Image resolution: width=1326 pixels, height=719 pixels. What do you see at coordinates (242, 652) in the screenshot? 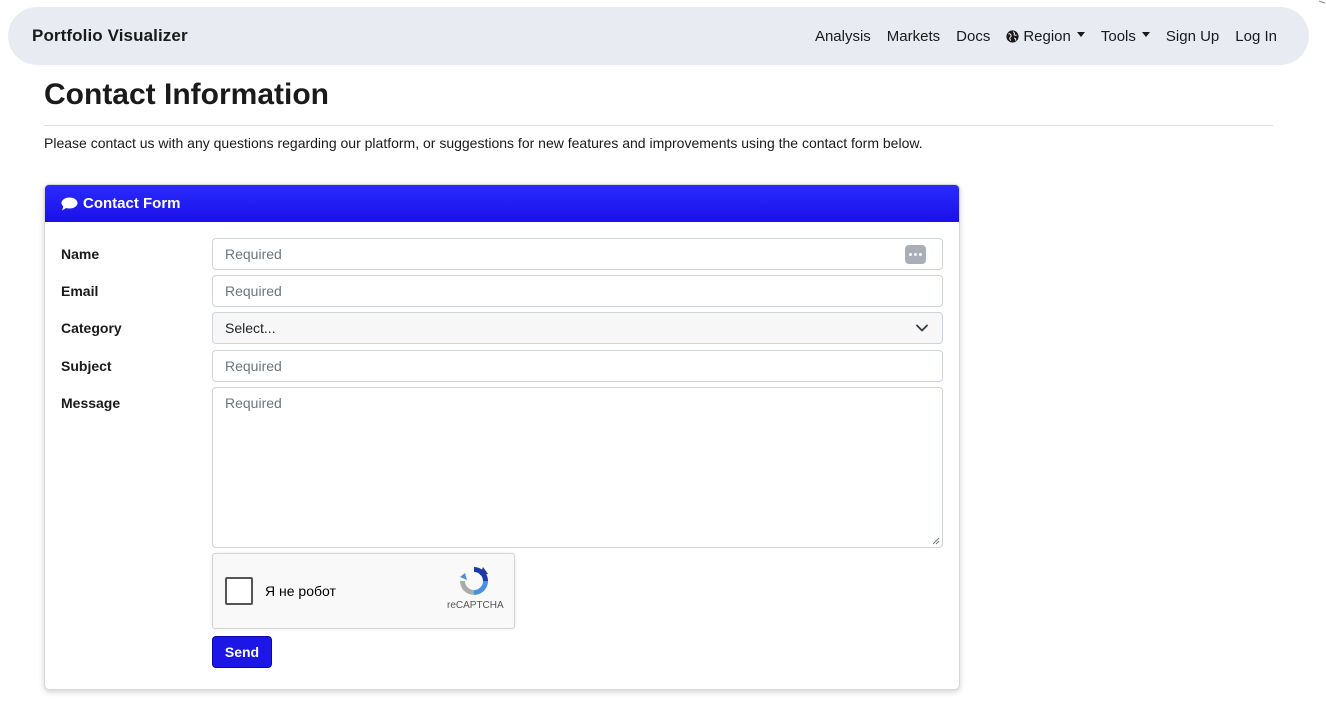
I see `send-button: Send` at bounding box center [242, 652].